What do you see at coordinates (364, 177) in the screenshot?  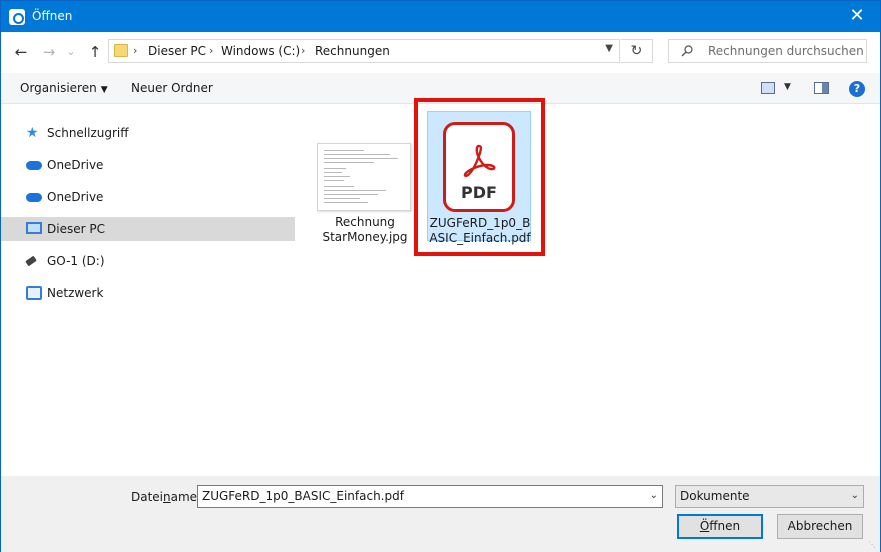 I see `image-thumbnail` at bounding box center [364, 177].